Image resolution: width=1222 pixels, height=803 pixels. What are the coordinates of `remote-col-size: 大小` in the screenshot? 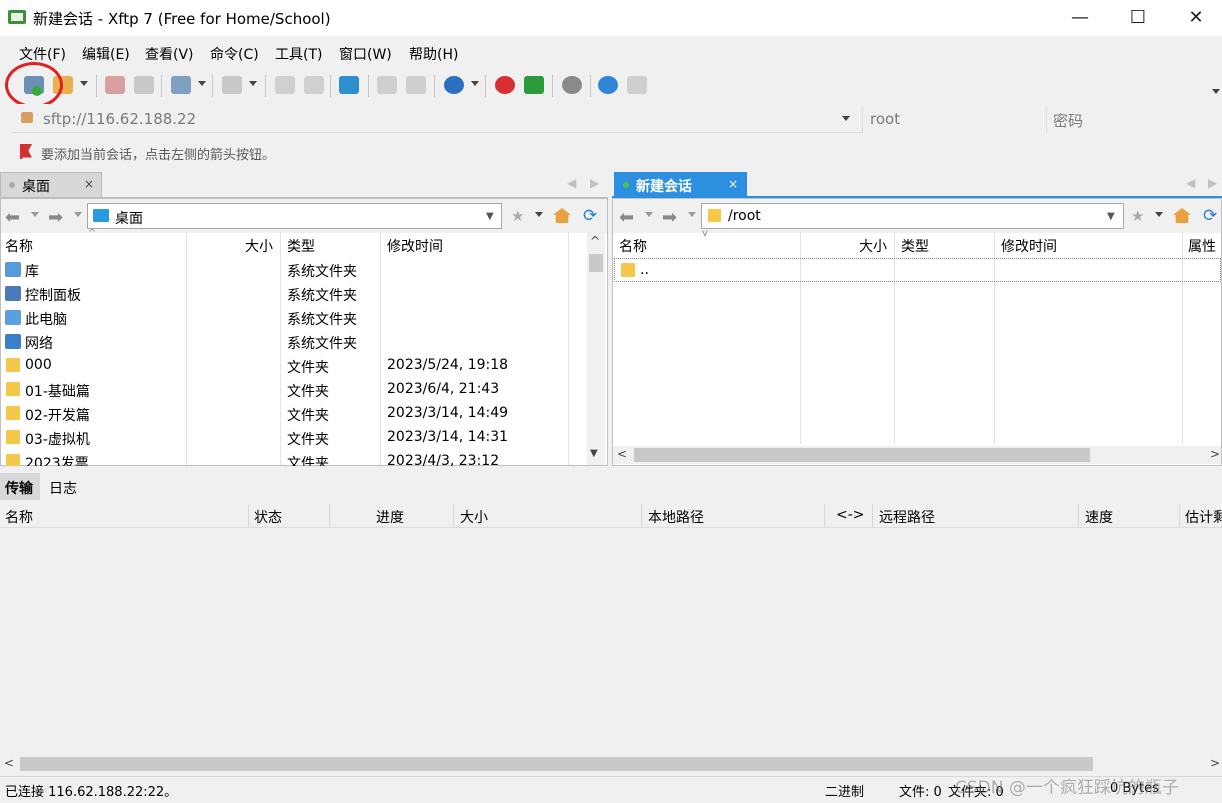 It's located at (873, 246).